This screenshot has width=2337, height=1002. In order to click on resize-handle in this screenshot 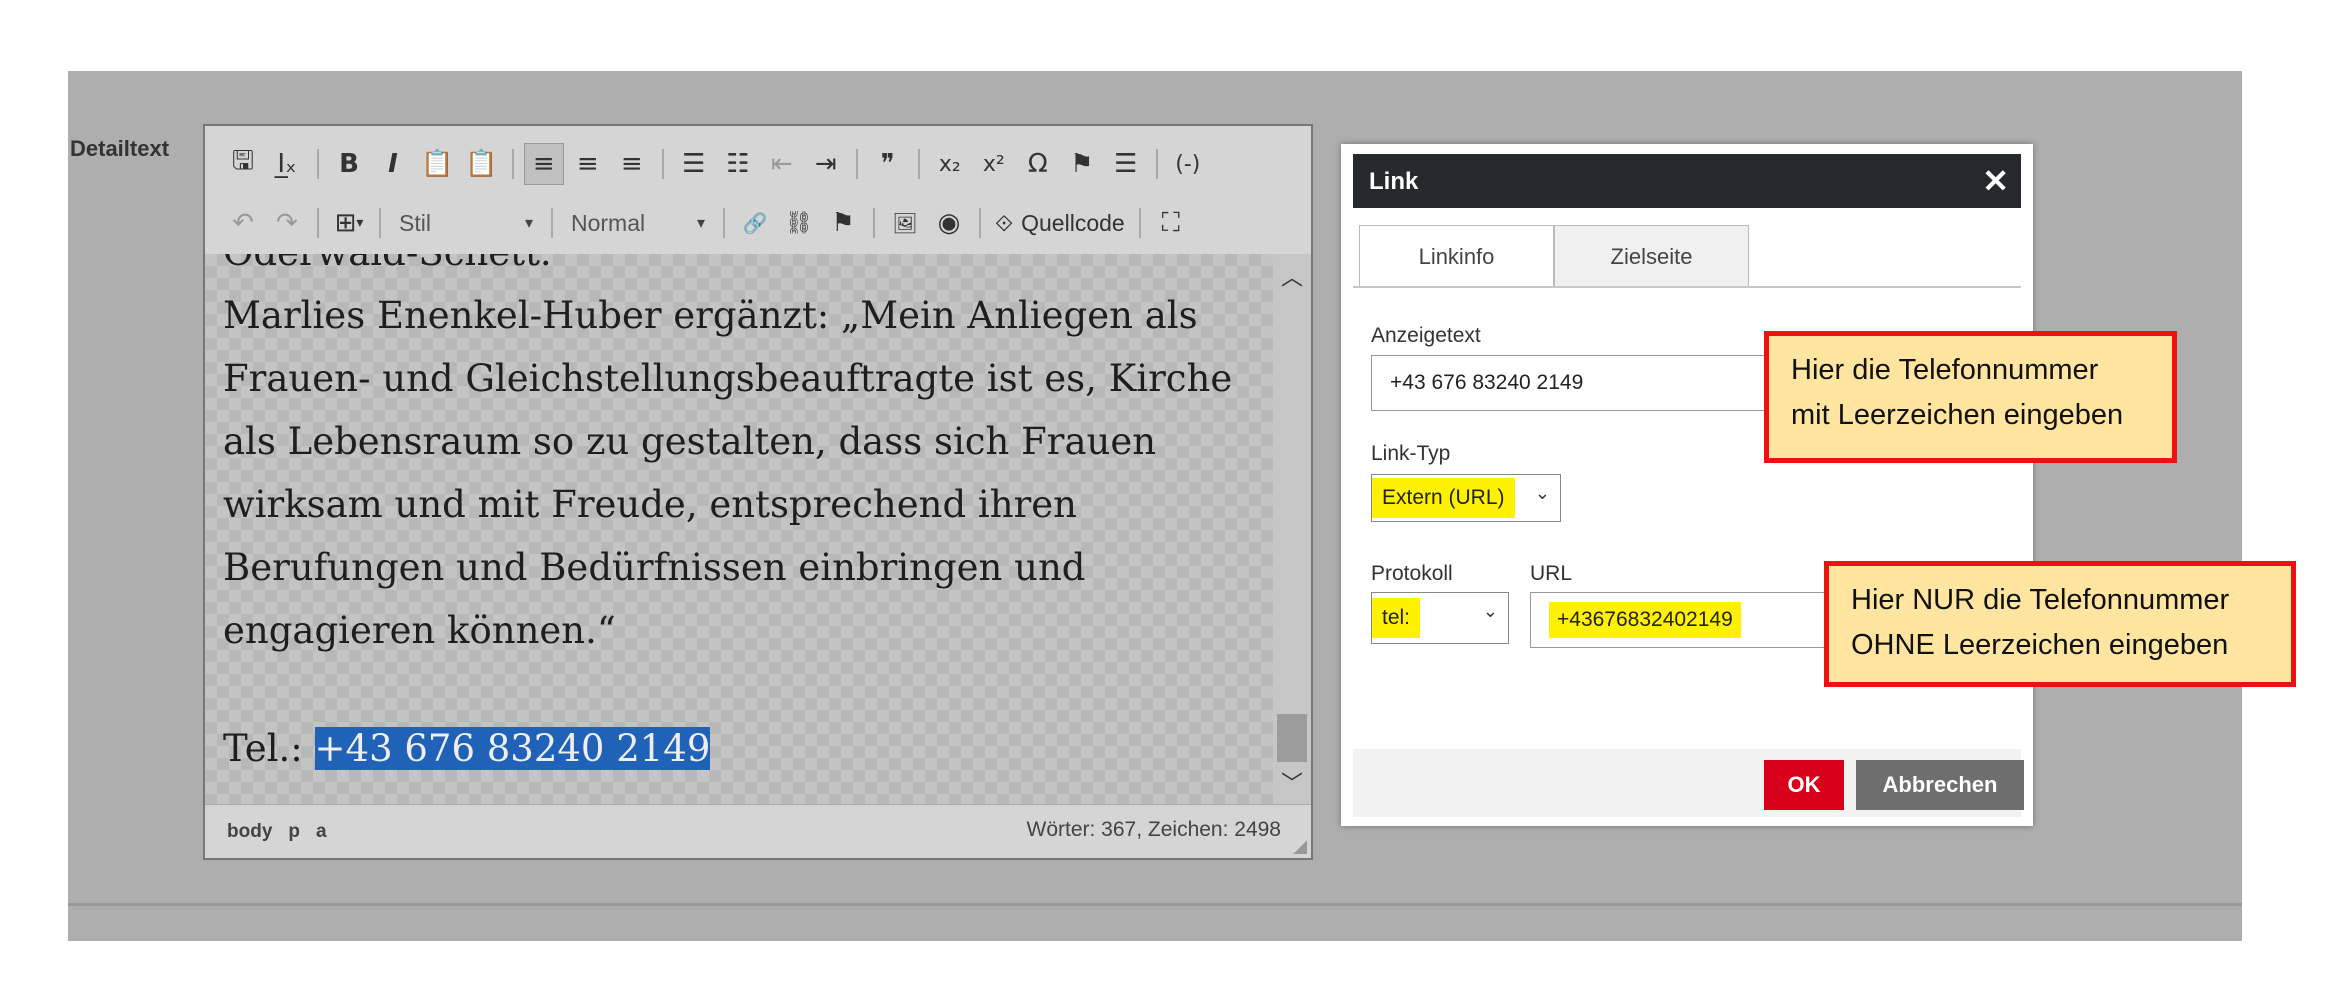, I will do `click(1300, 847)`.